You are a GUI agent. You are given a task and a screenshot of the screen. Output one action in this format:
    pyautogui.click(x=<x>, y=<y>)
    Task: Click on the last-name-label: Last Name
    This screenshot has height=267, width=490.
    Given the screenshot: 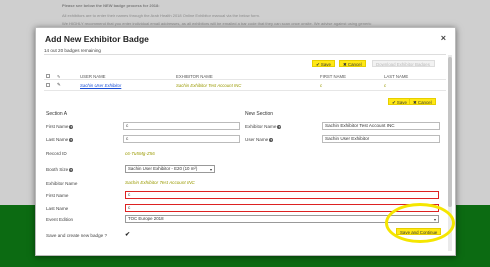 What is the action you would take?
    pyautogui.click(x=57, y=208)
    